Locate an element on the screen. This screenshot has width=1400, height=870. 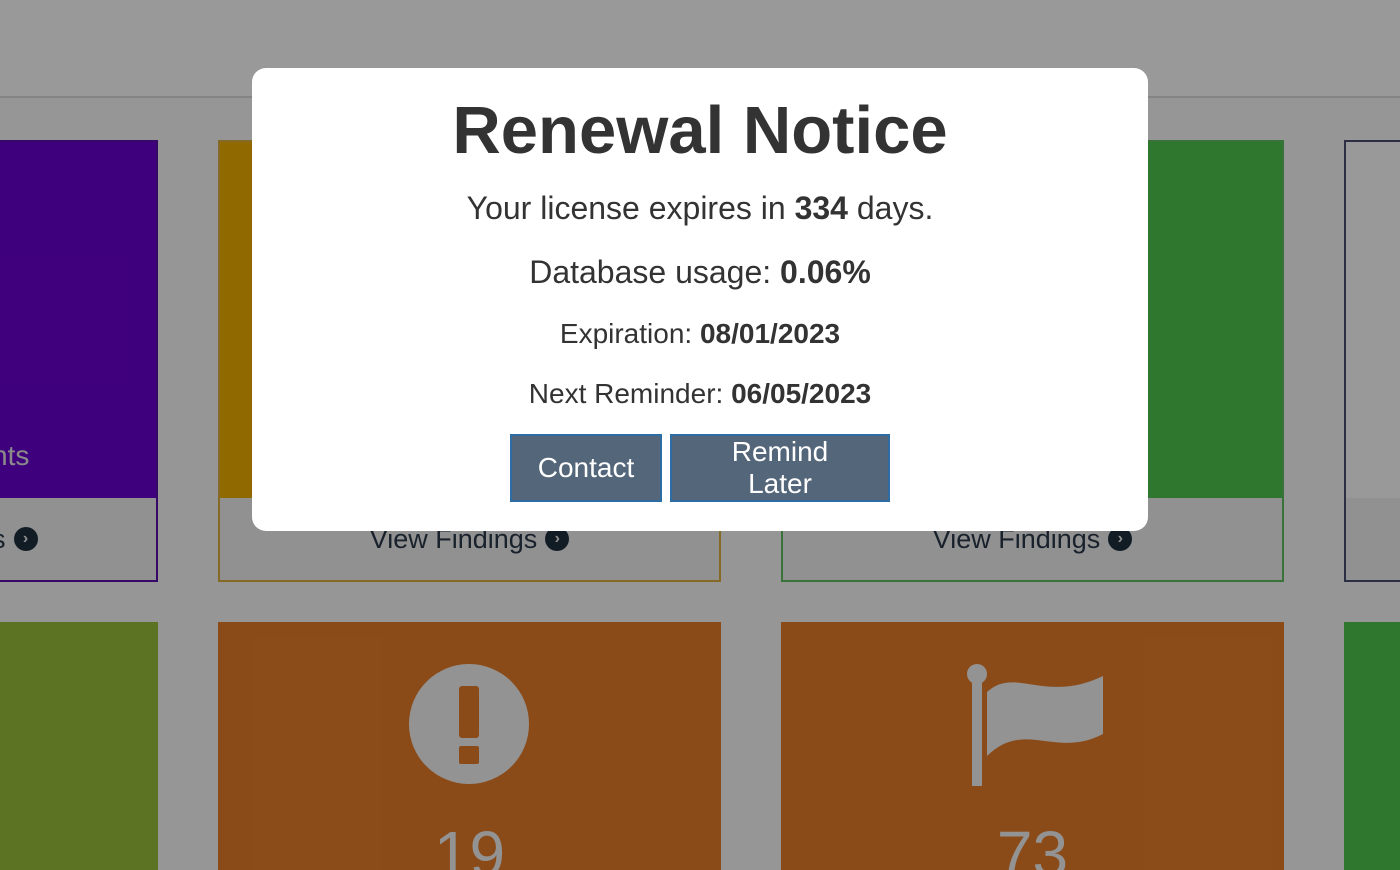
next-reminder-text: Next Reminder: 06/05/2023 is located at coordinates (700, 394).